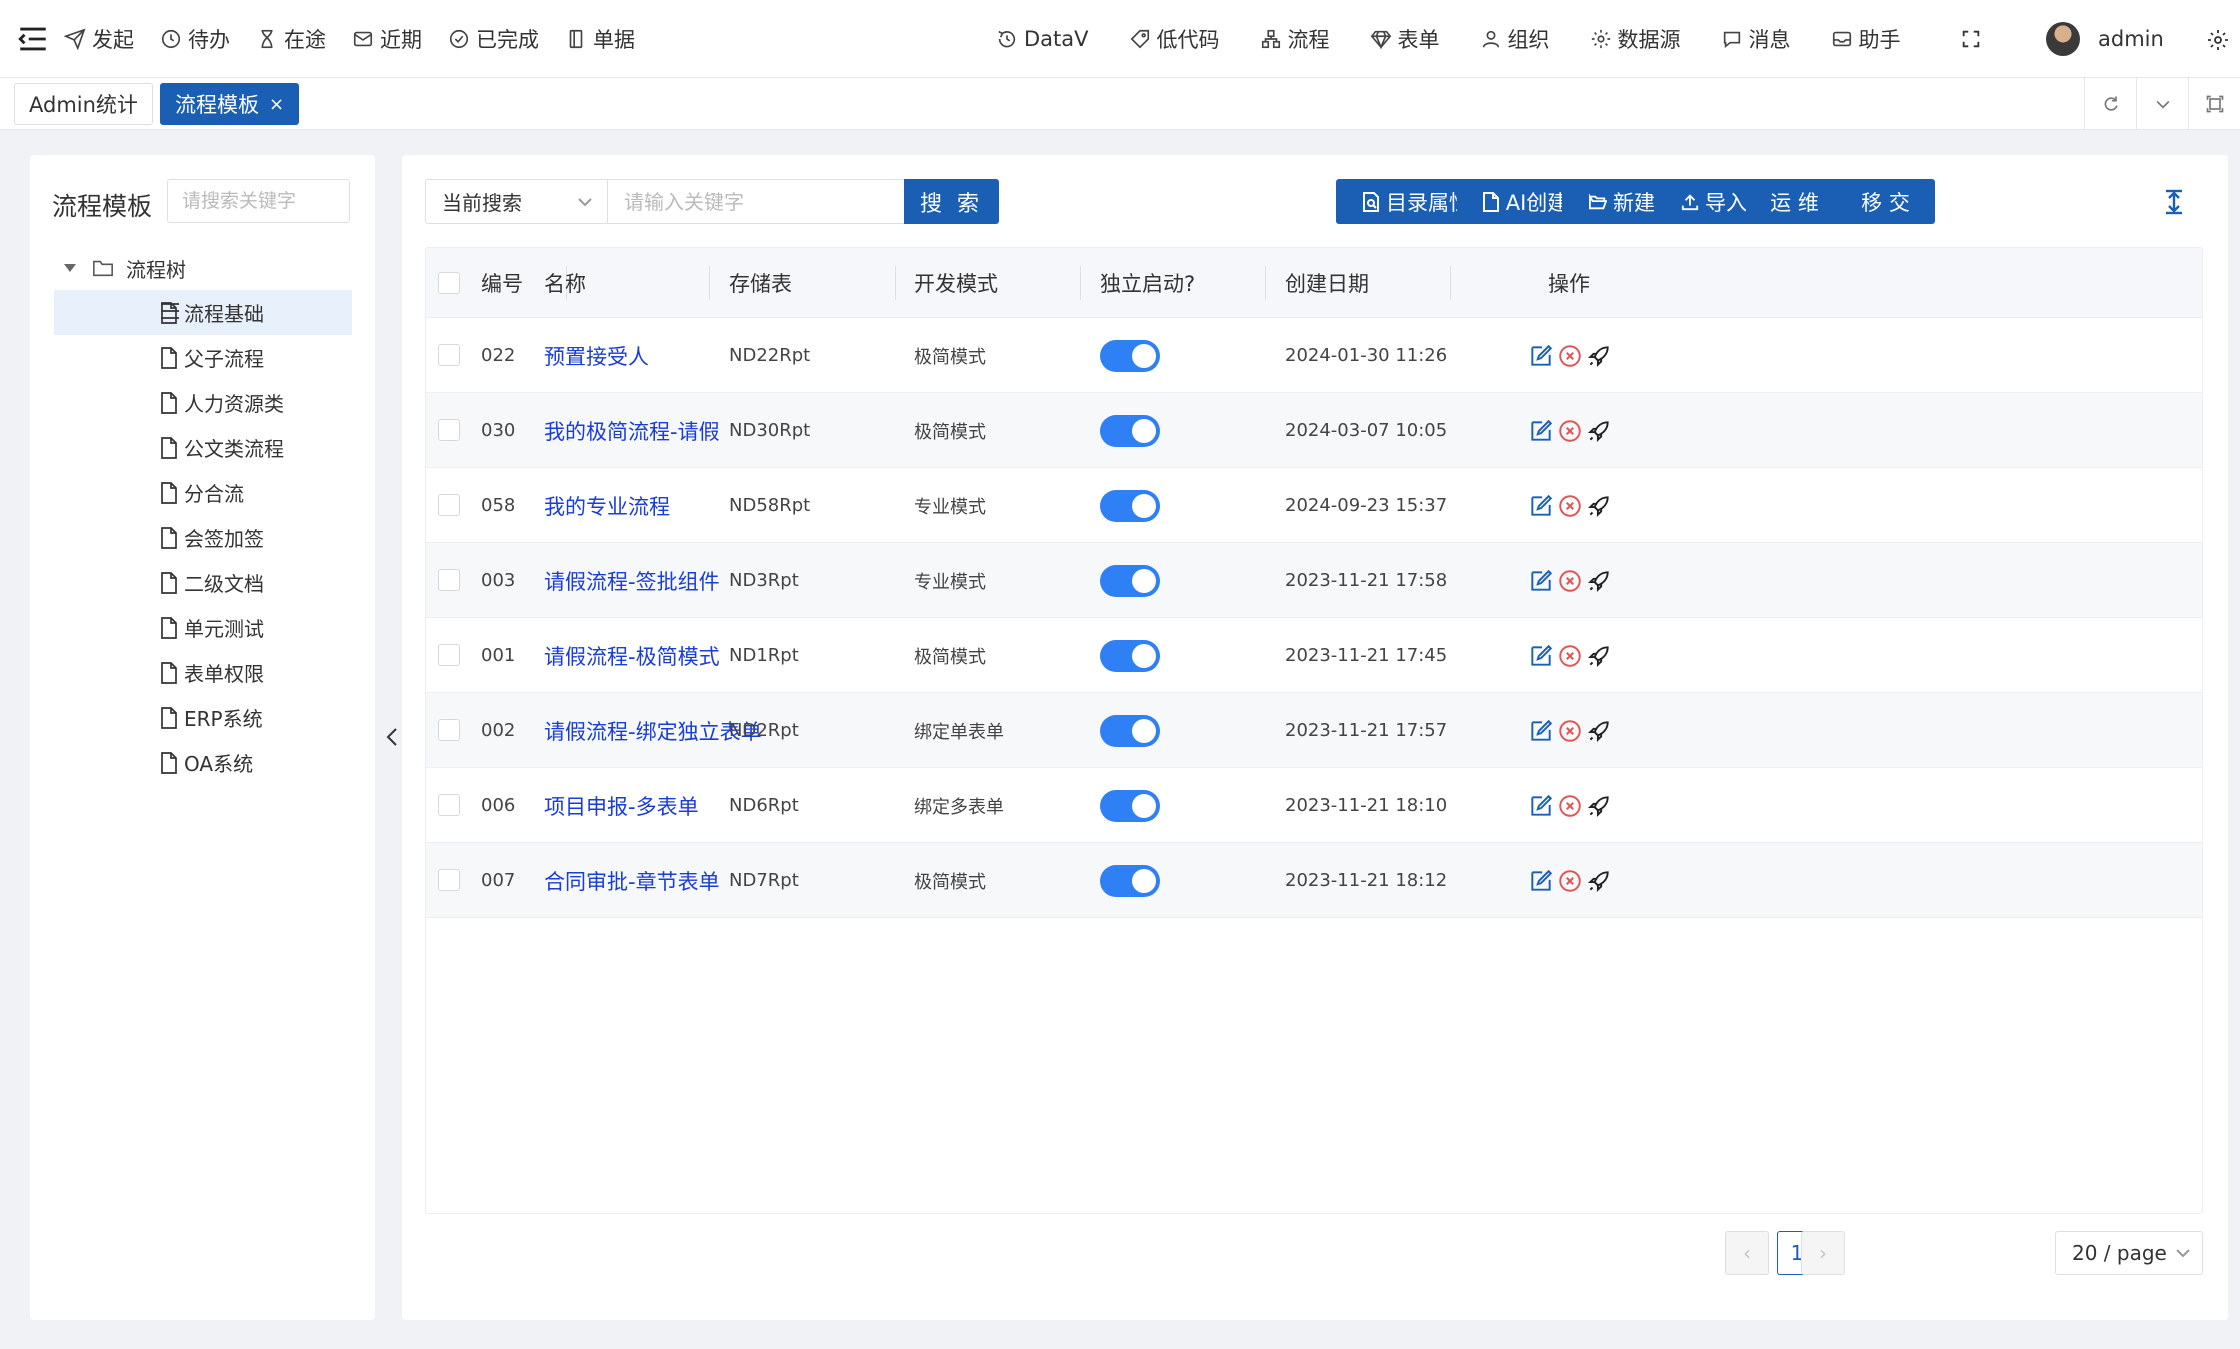 This screenshot has width=2240, height=1349. What do you see at coordinates (99, 39) in the screenshot?
I see `nav-item-faqi: 发起` at bounding box center [99, 39].